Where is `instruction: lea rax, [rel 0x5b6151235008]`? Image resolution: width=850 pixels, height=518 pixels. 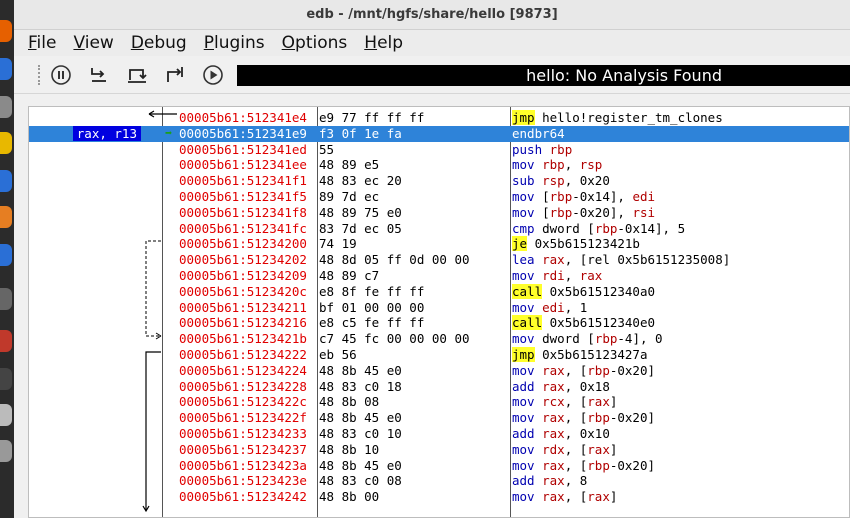 instruction: lea rax, [rel 0x5b6151235008] is located at coordinates (621, 260).